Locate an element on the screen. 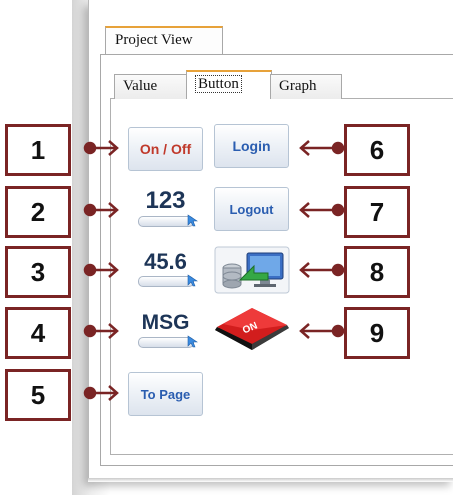  callout-label-5: 5 is located at coordinates (38, 395).